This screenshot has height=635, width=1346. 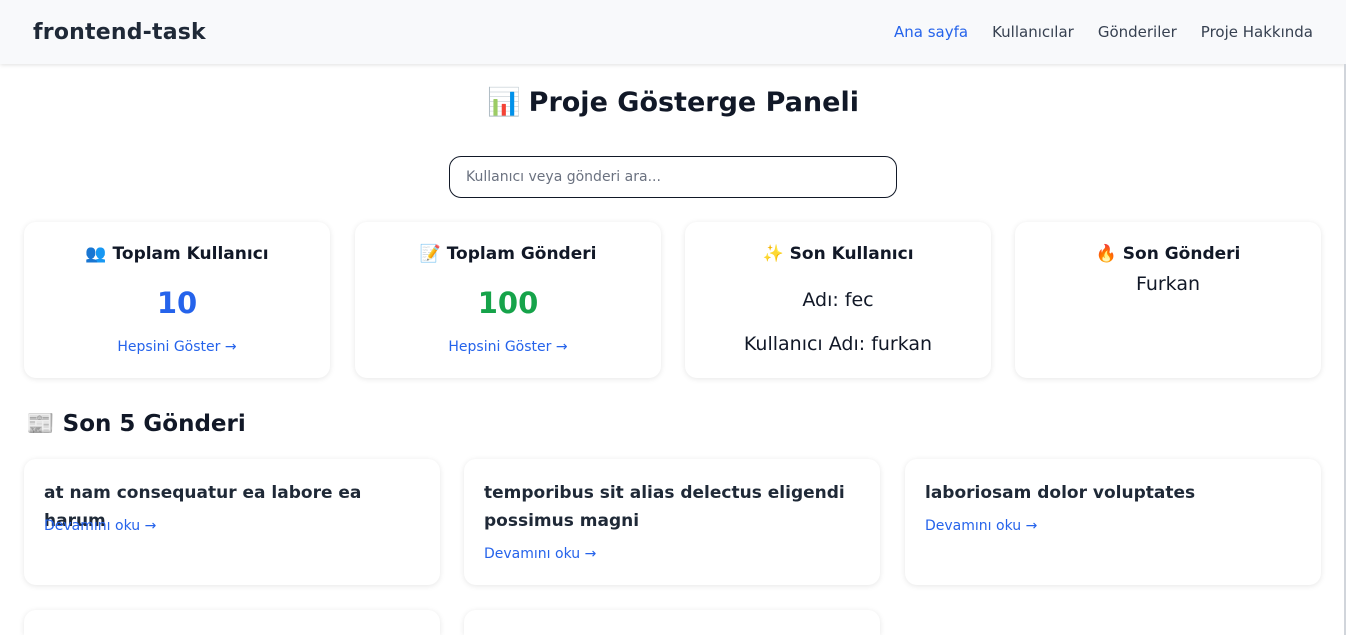 I want to click on brand-logo: frontend-task, so click(x=119, y=32).